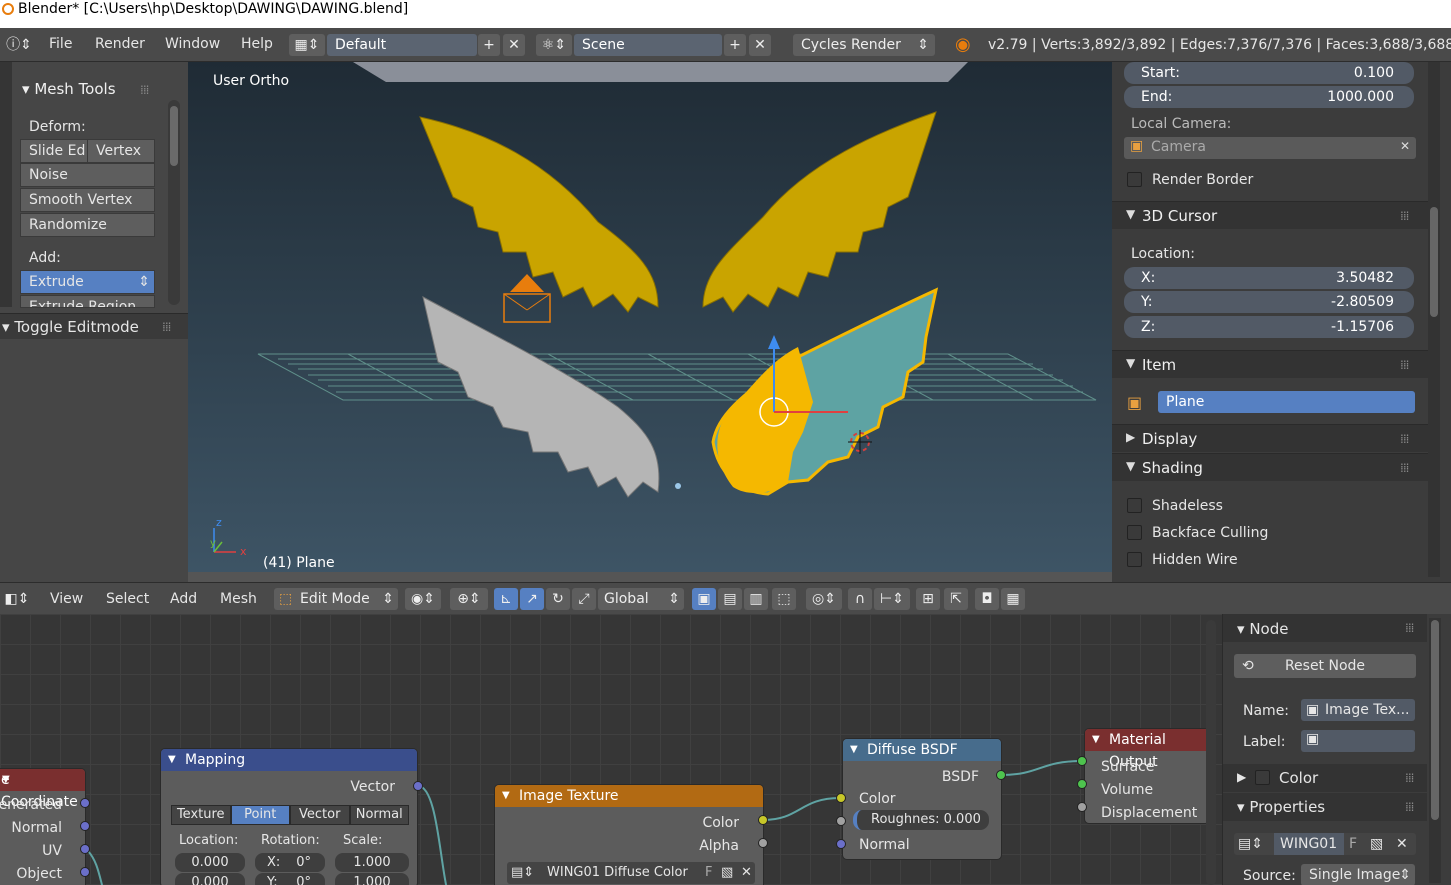  Describe the element at coordinates (1270, 215) in the screenshot. I see `3d-cursor-panel-header: ▼ 3D Cursor ⁞⁞⁞` at that location.